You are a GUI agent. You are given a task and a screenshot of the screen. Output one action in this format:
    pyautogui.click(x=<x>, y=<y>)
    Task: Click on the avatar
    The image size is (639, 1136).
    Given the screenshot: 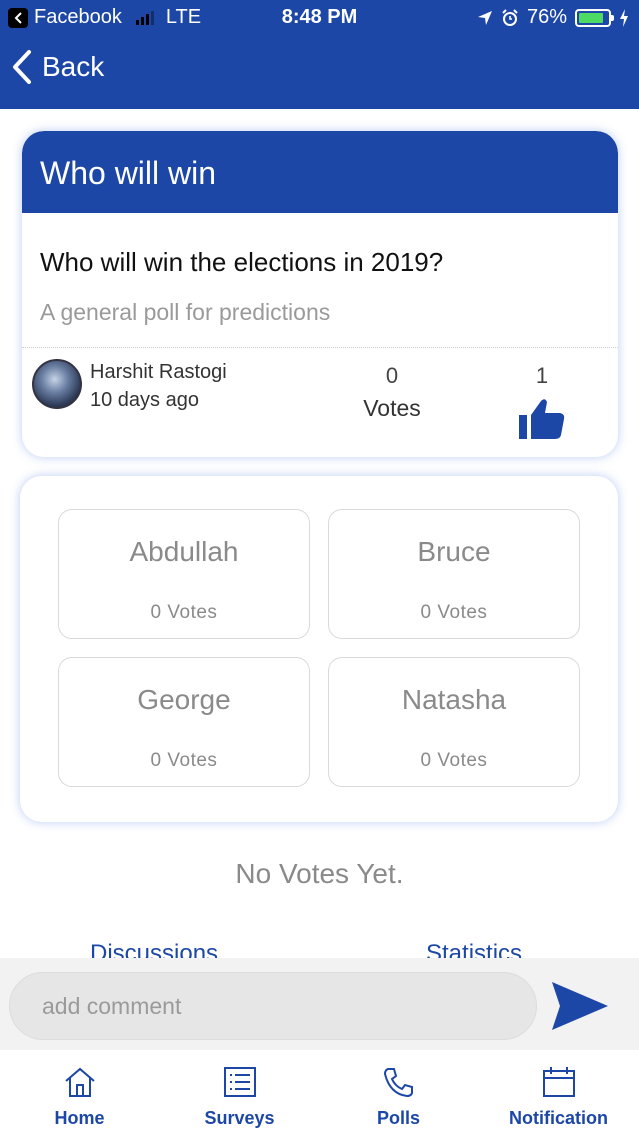 What is the action you would take?
    pyautogui.click(x=57, y=384)
    